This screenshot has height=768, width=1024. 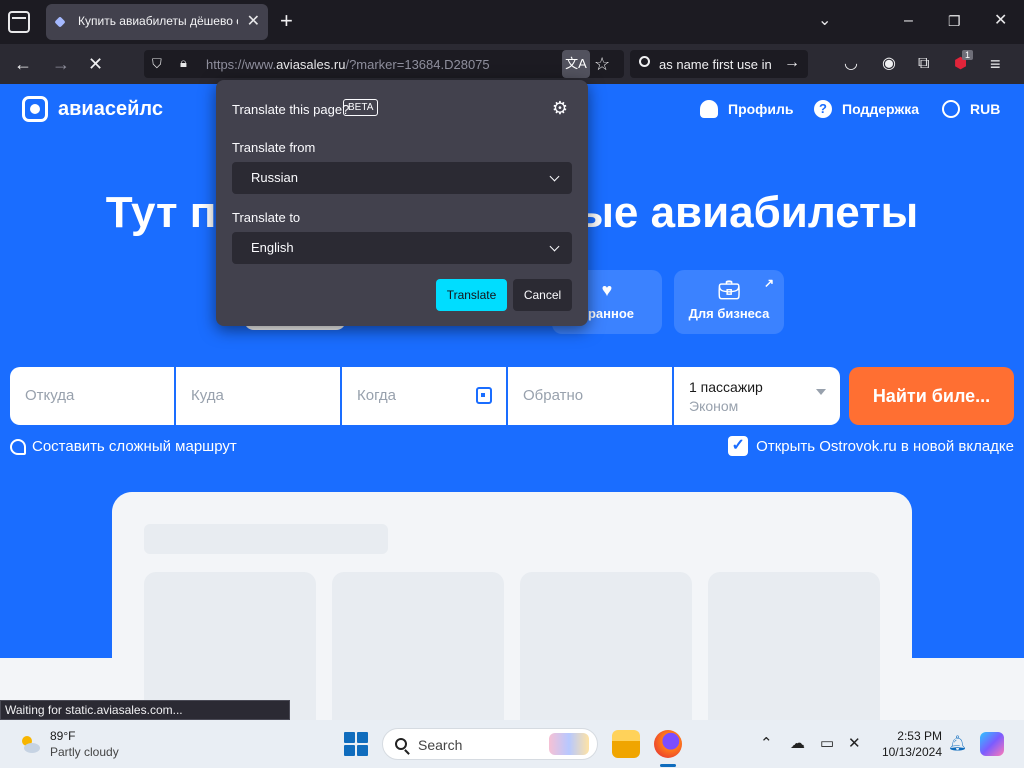 What do you see at coordinates (668, 744) in the screenshot?
I see `firefox-icon` at bounding box center [668, 744].